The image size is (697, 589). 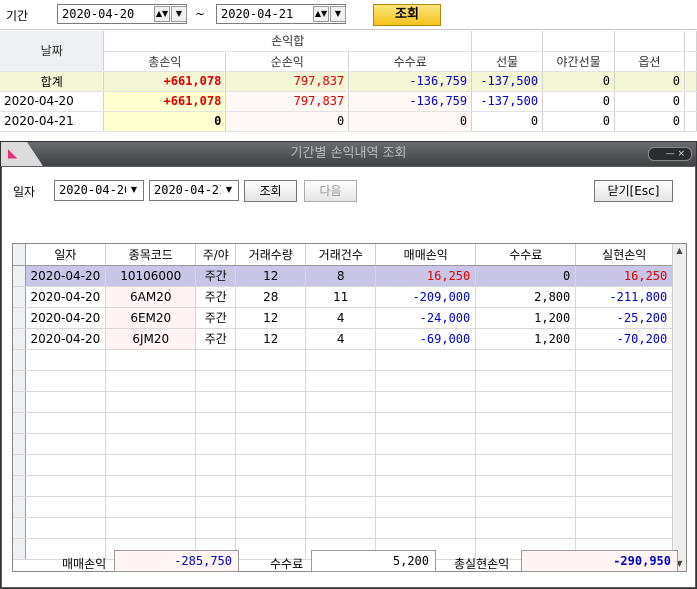 I want to click on summary-col-night-futures: 야간선물, so click(x=579, y=61).